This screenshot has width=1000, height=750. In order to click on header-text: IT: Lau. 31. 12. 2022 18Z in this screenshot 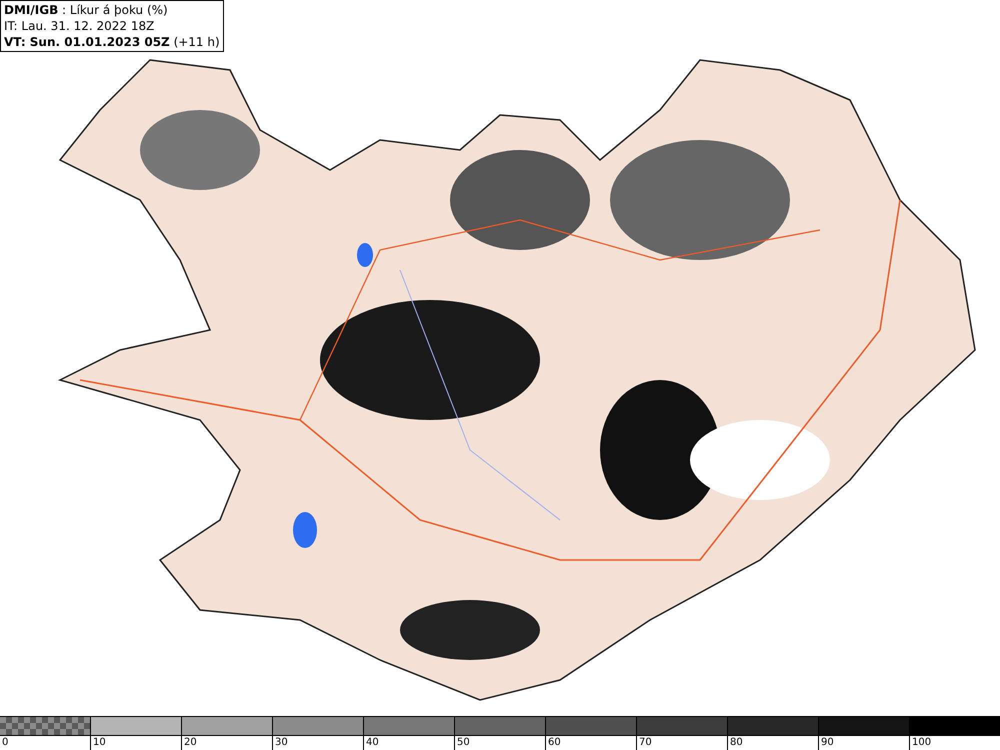, I will do `click(80, 26)`.